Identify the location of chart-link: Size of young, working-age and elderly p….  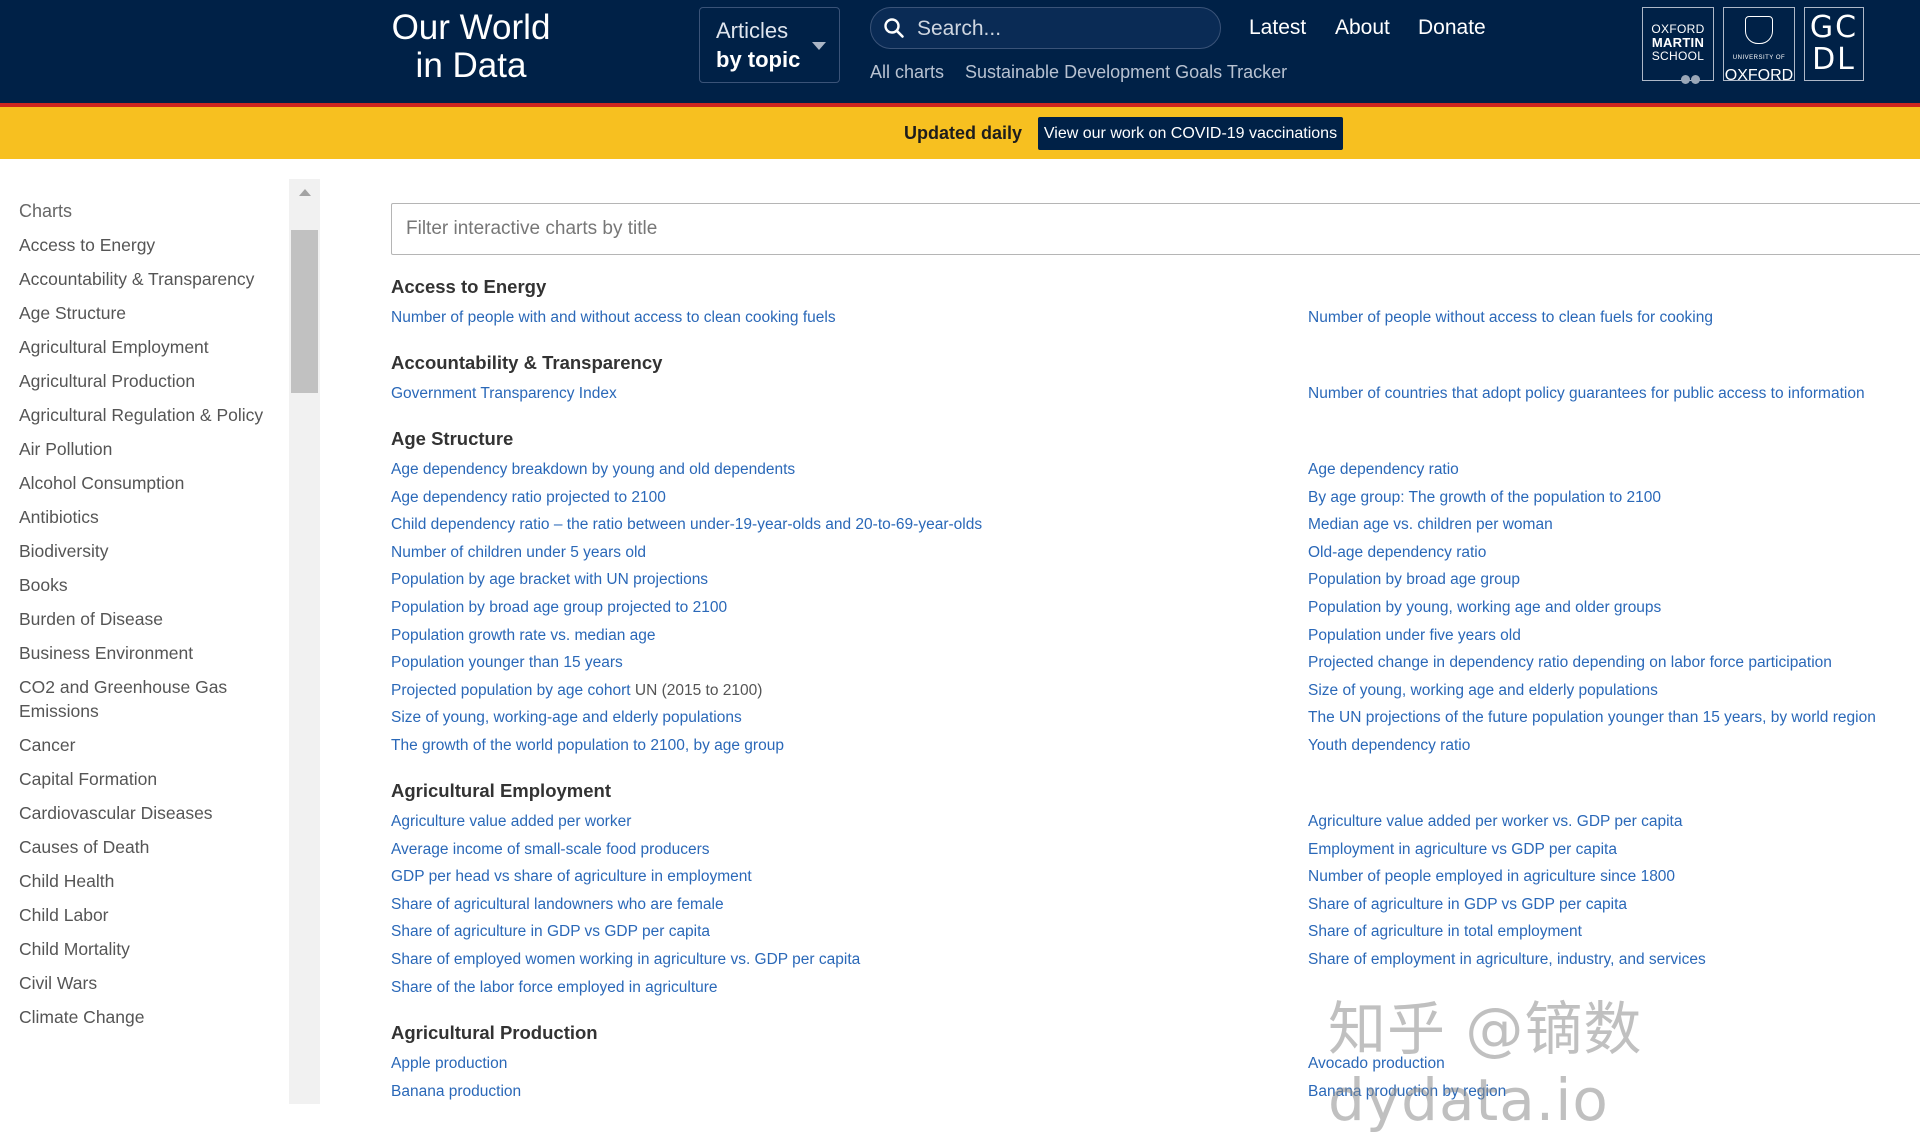
(849, 718).